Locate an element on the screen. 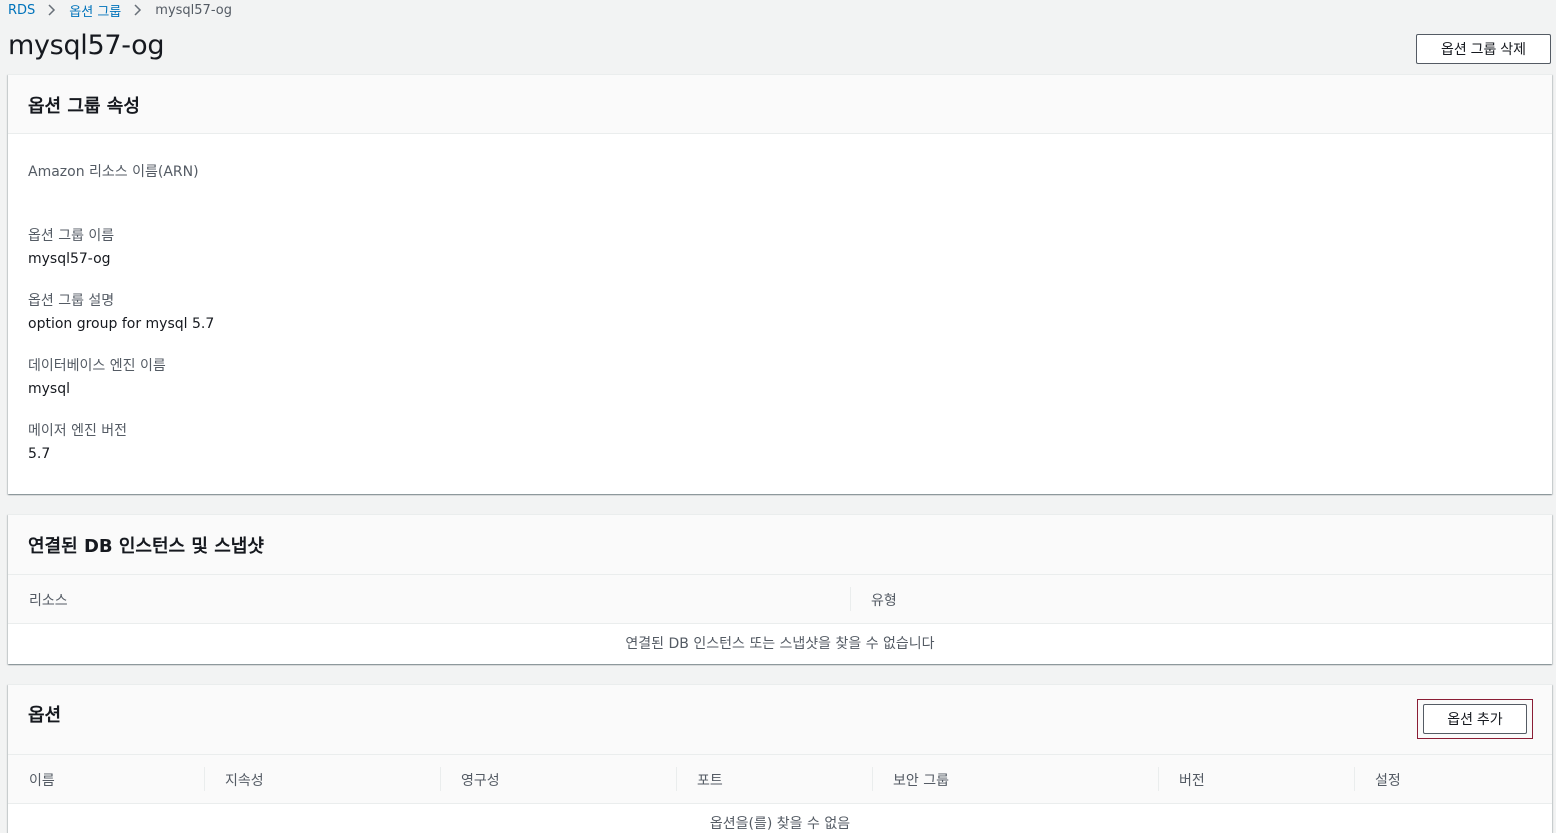 Image resolution: width=1556 pixels, height=833 pixels. table-header: 이름 지속성 영구성 포트 보안 그룹 버전 설정 is located at coordinates (780, 779).